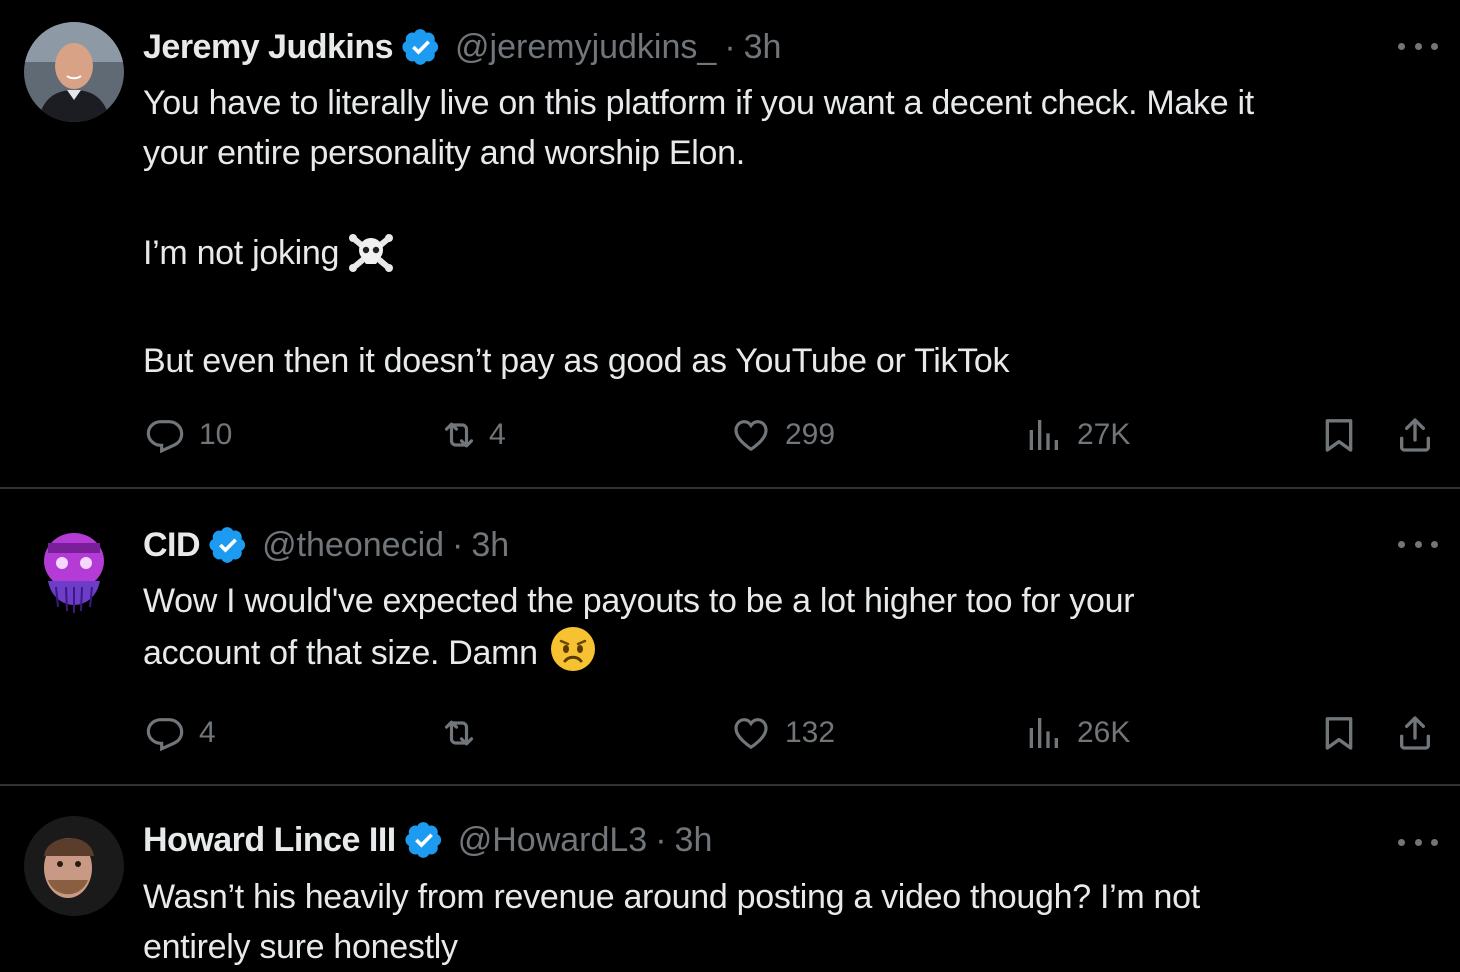  Describe the element at coordinates (783, 733) in the screenshot. I see `like-button: 132` at that location.